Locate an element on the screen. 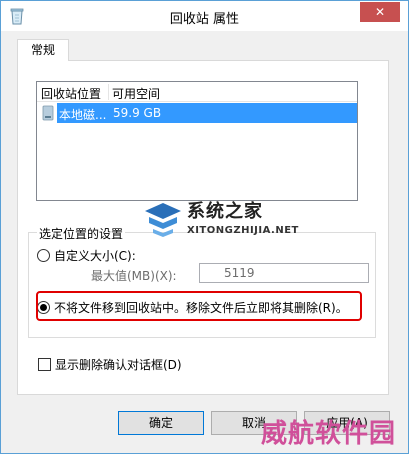  column-divider is located at coordinates (108, 92).